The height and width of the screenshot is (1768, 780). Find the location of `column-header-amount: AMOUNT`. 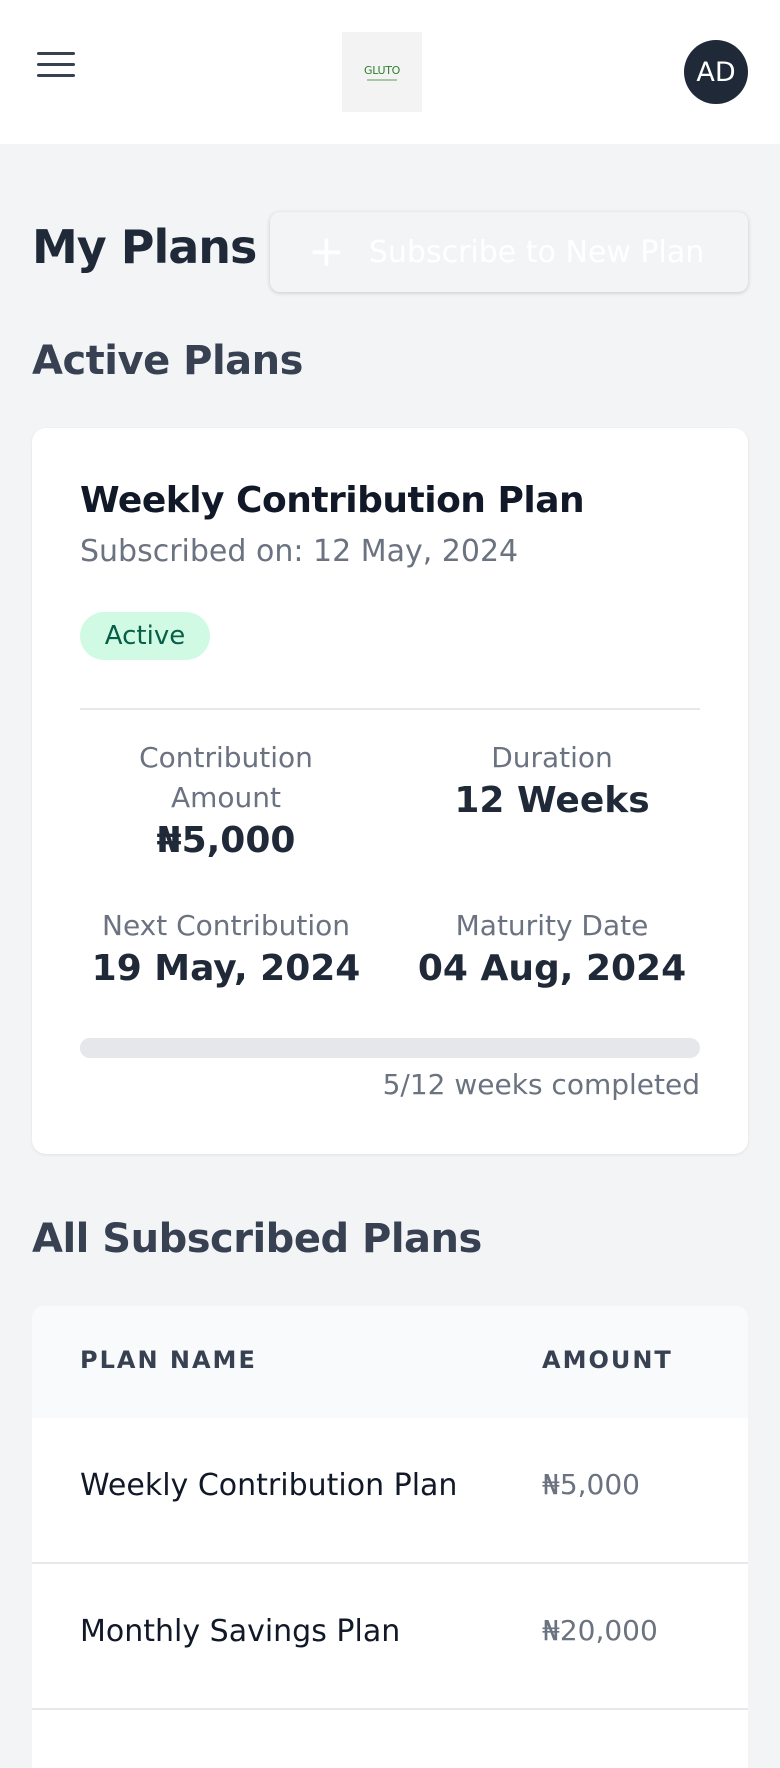

column-header-amount: AMOUNT is located at coordinates (607, 1360).